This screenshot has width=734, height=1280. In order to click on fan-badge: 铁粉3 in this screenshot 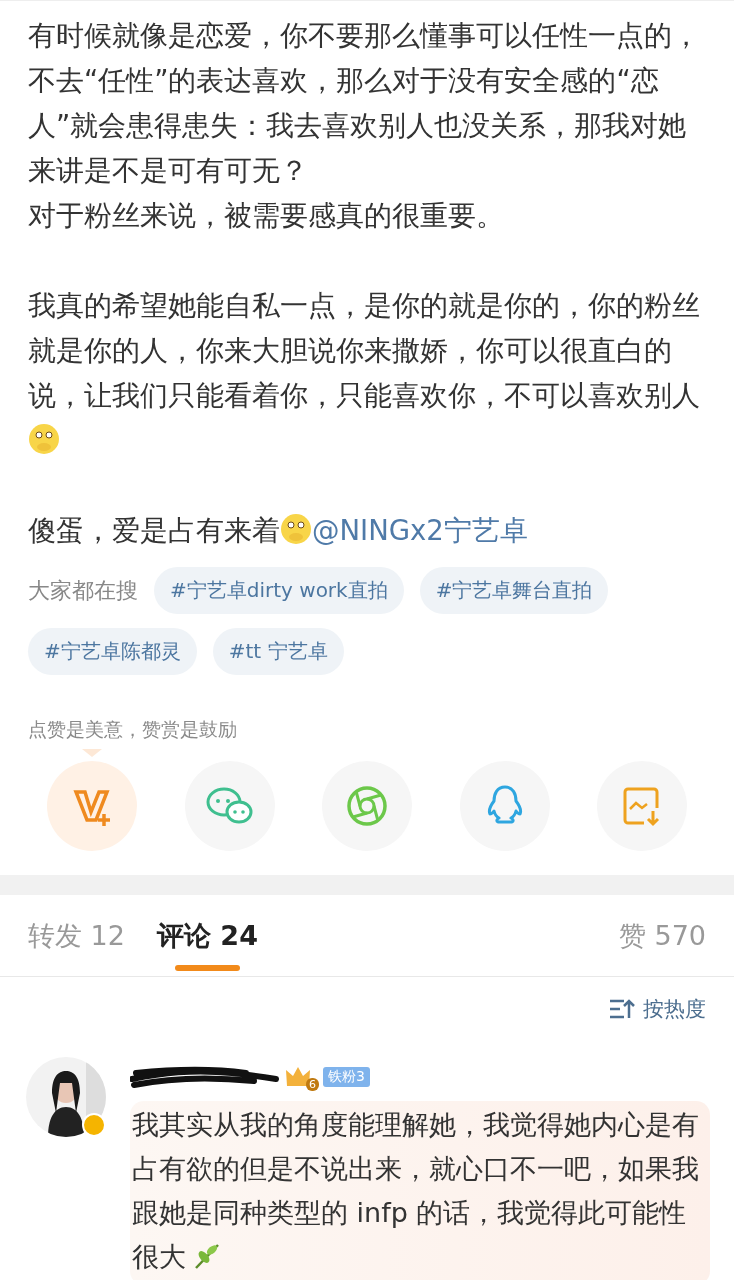, I will do `click(346, 1077)`.